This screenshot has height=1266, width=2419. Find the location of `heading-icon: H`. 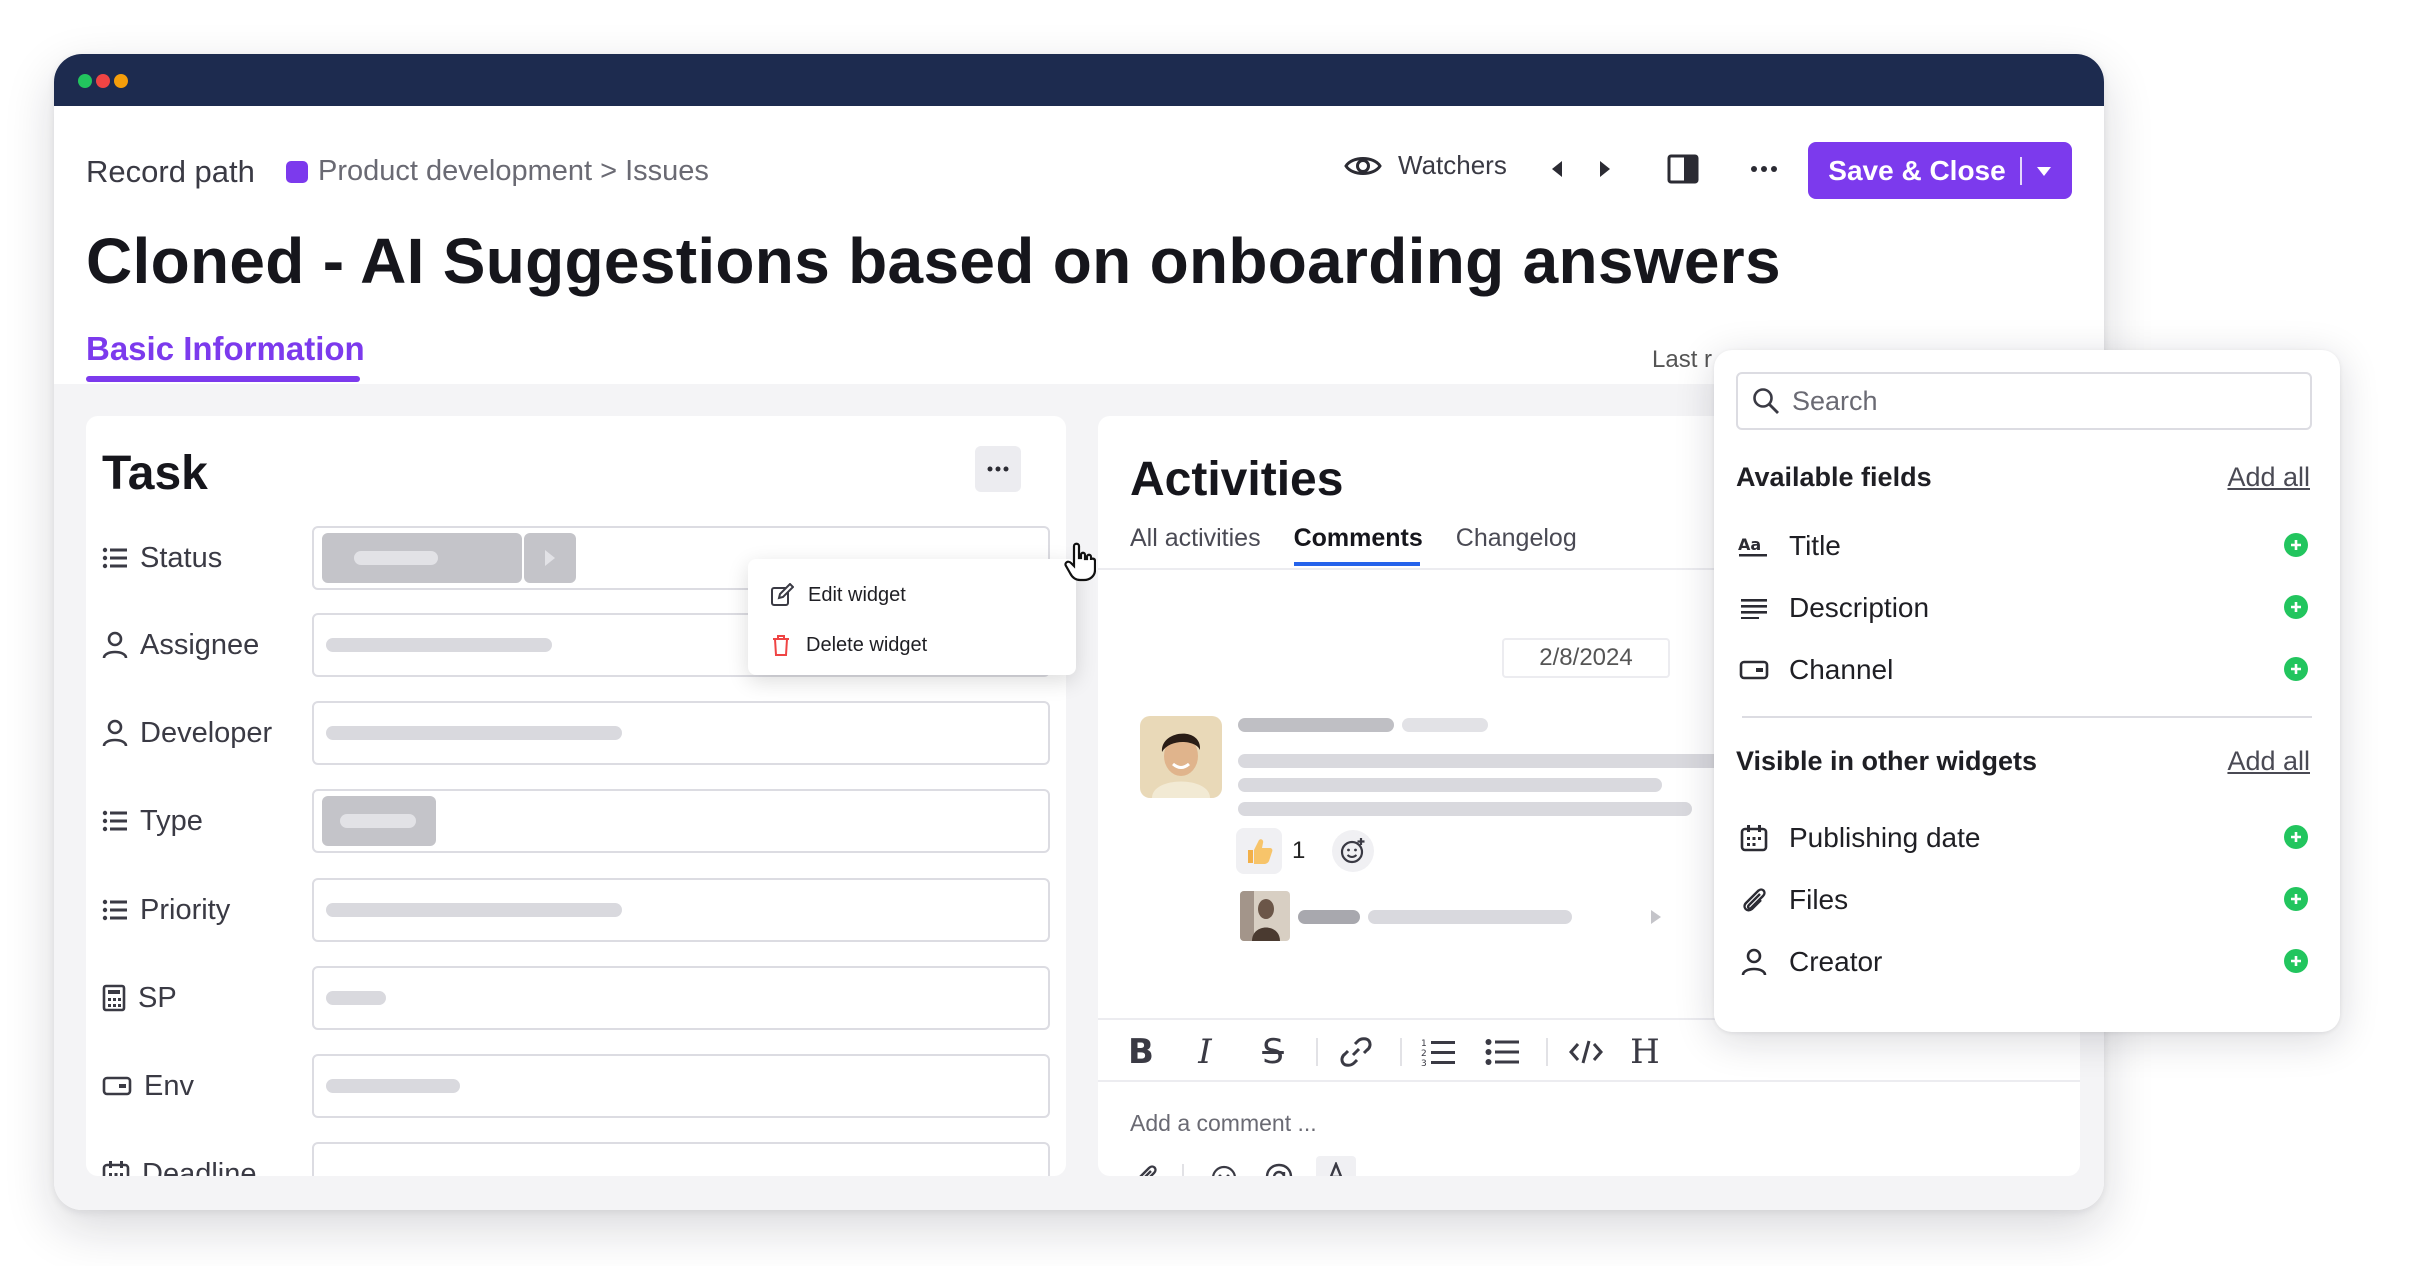

heading-icon: H is located at coordinates (1645, 1052).